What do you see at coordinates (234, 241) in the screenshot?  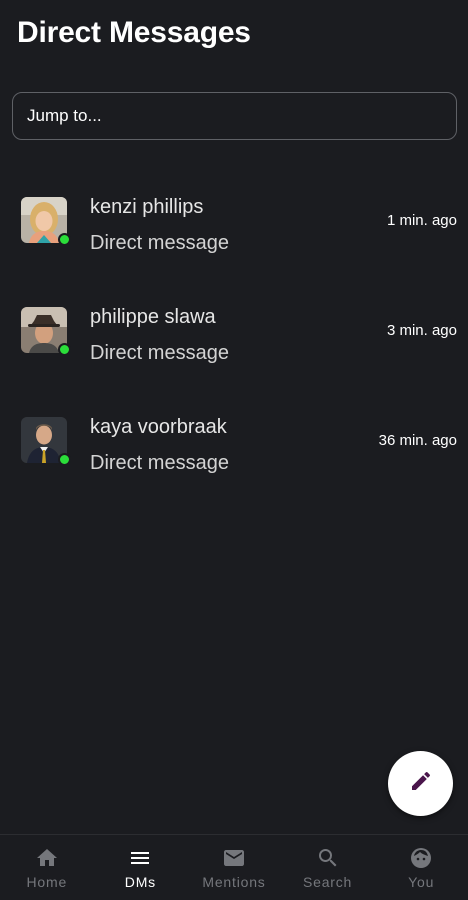 I see `dm-list-item: kenzi phillips Direct message 1 min. ago` at bounding box center [234, 241].